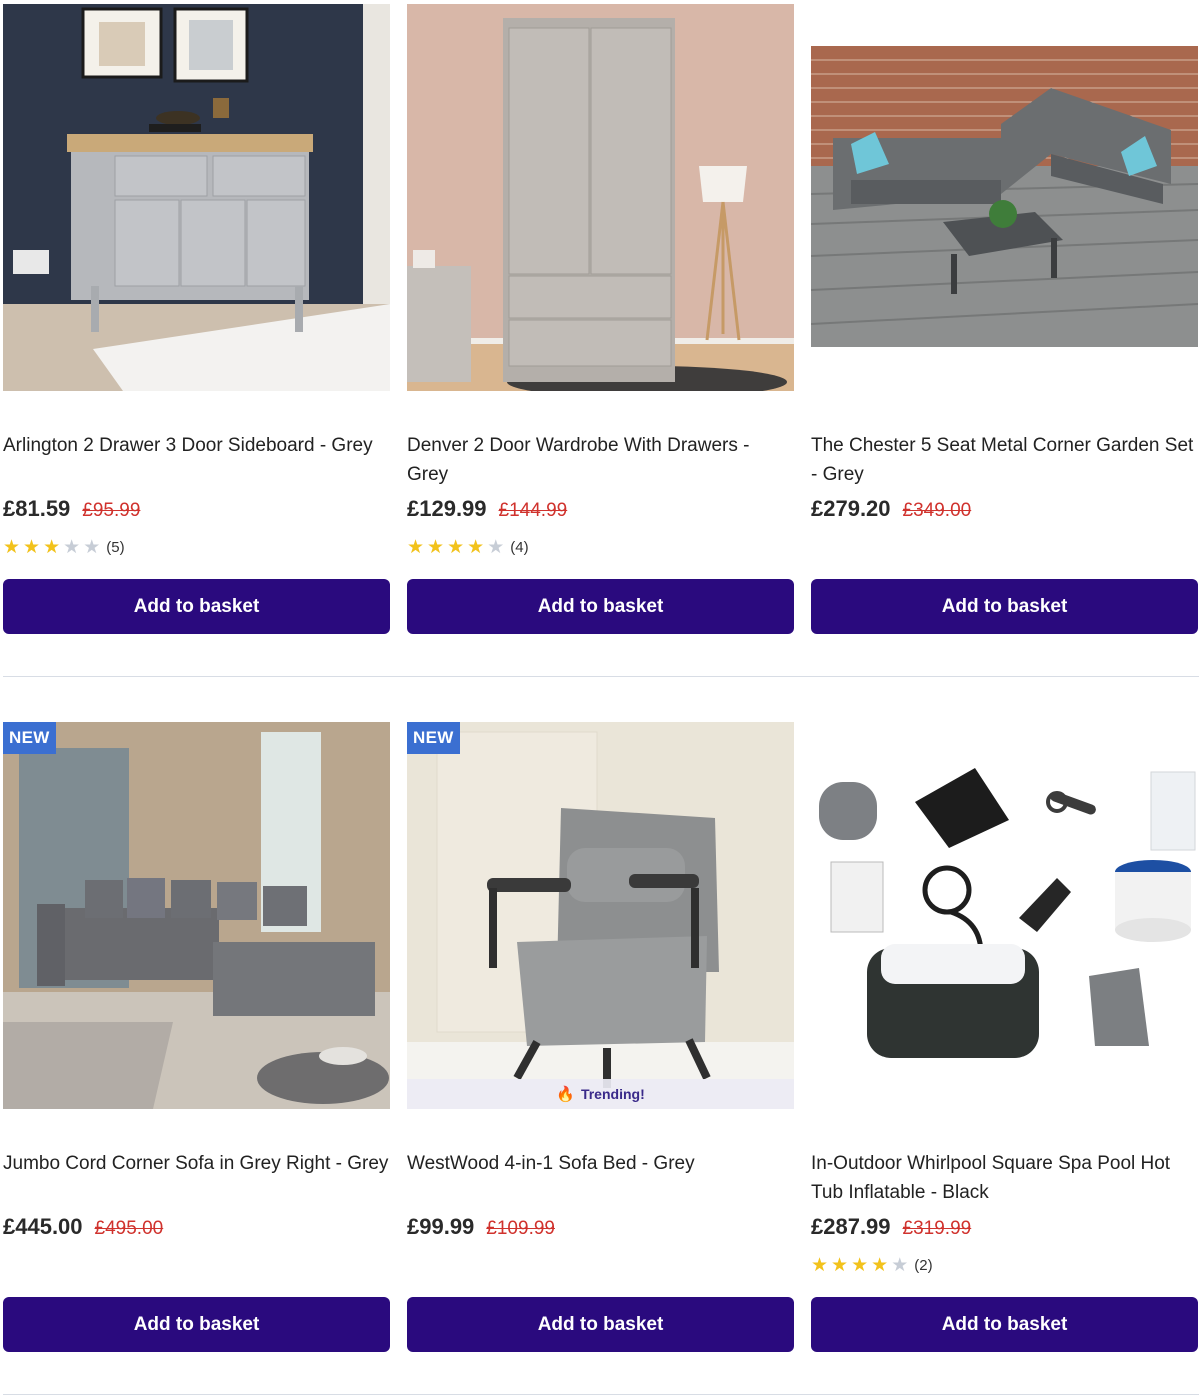 This screenshot has width=1200, height=1399. I want to click on review-count: (5), so click(115, 547).